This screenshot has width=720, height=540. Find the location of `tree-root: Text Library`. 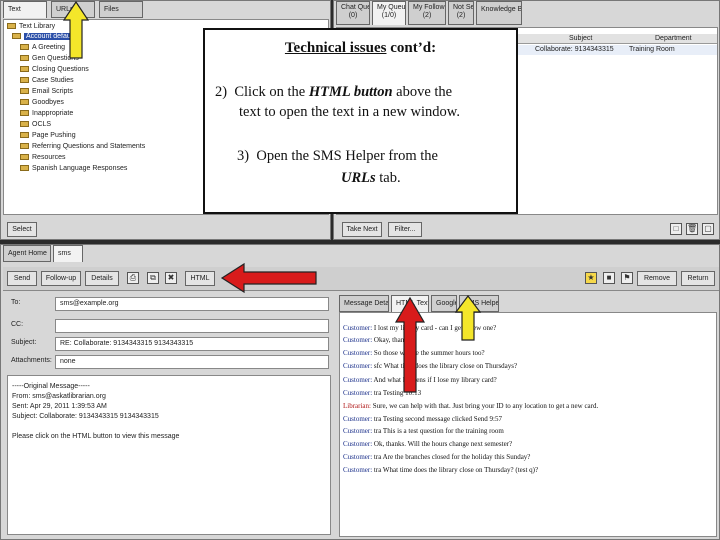

tree-root: Text Library is located at coordinates (31, 26).